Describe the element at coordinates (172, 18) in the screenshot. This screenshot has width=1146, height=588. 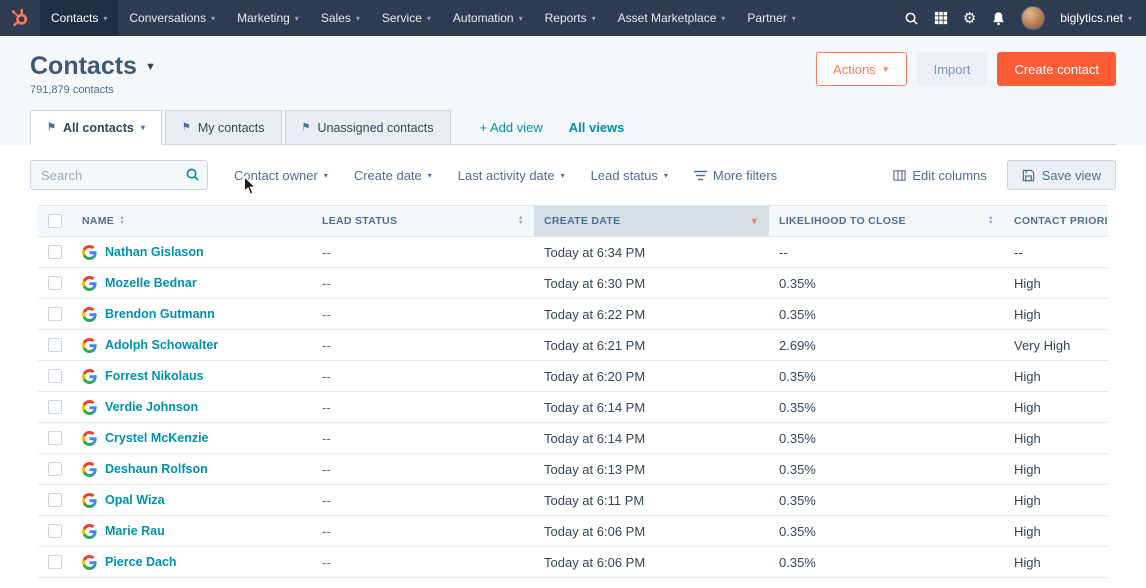
I see `nav-item-conversations: Conversations ▾` at that location.